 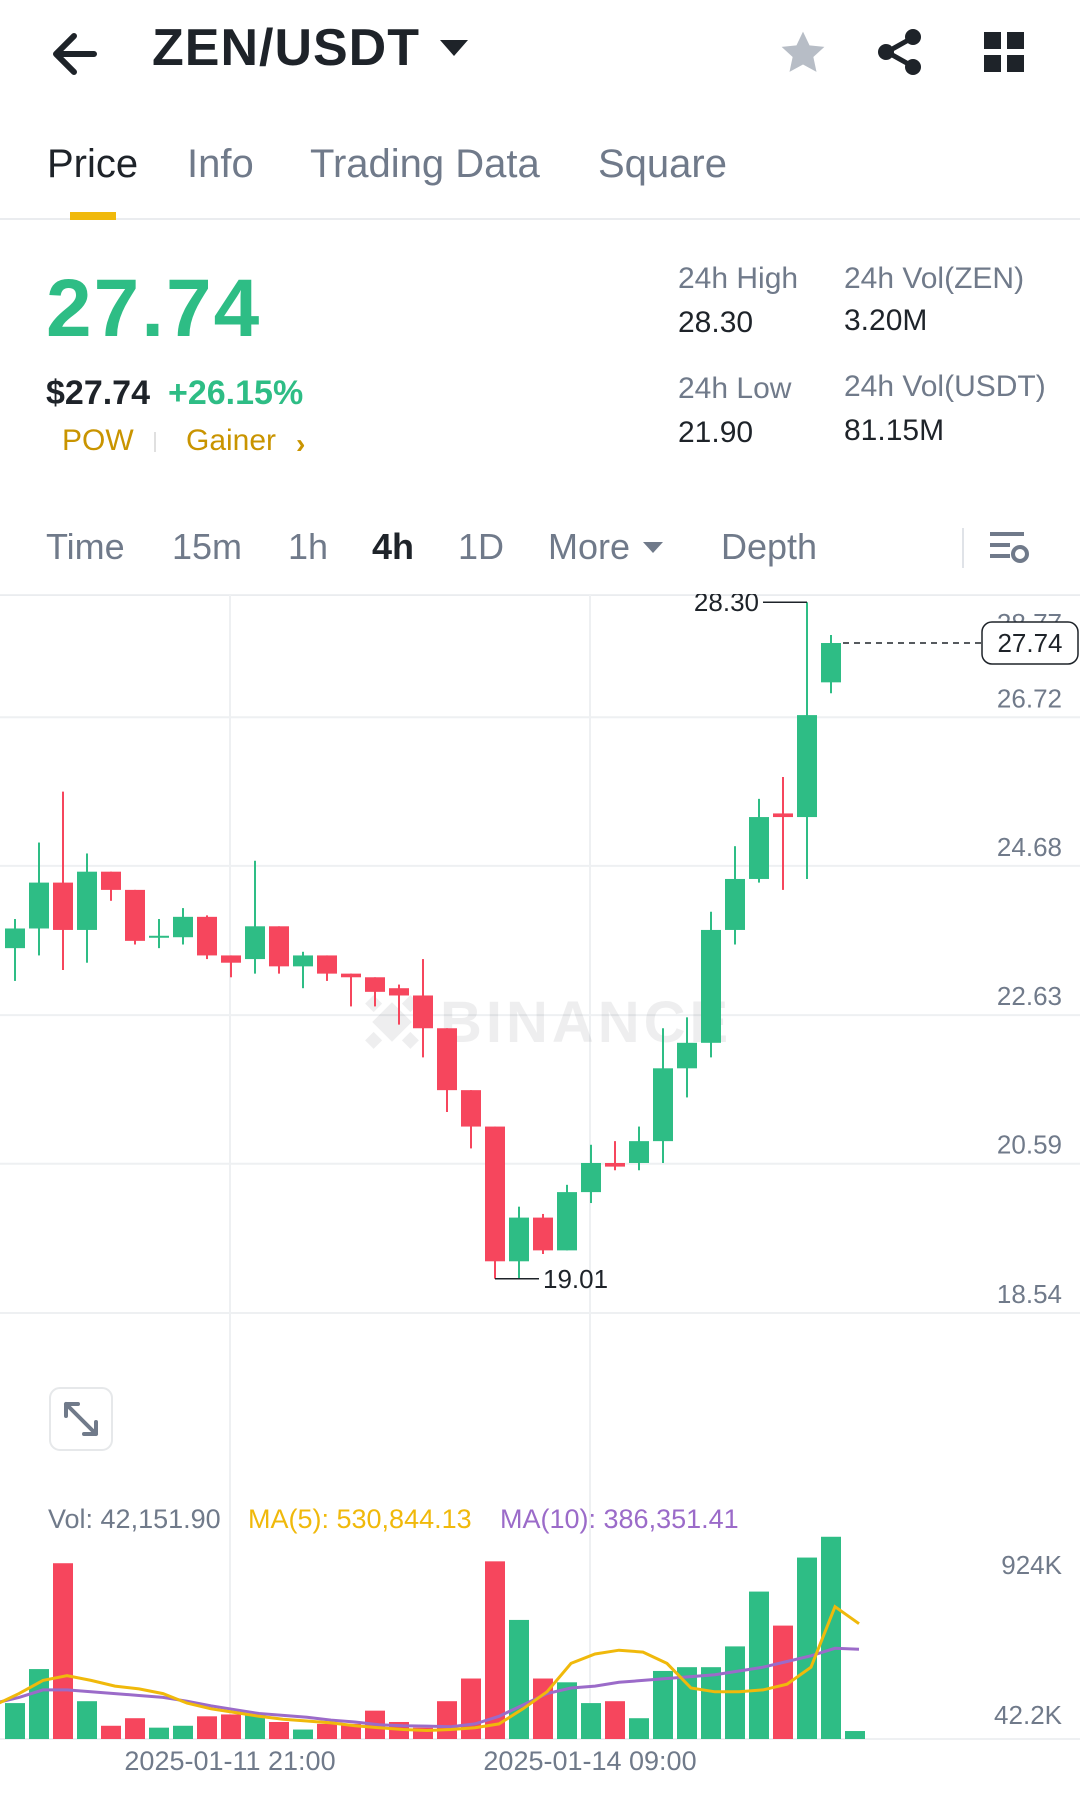 I want to click on vol-quote-value: 81.15M, so click(x=894, y=430).